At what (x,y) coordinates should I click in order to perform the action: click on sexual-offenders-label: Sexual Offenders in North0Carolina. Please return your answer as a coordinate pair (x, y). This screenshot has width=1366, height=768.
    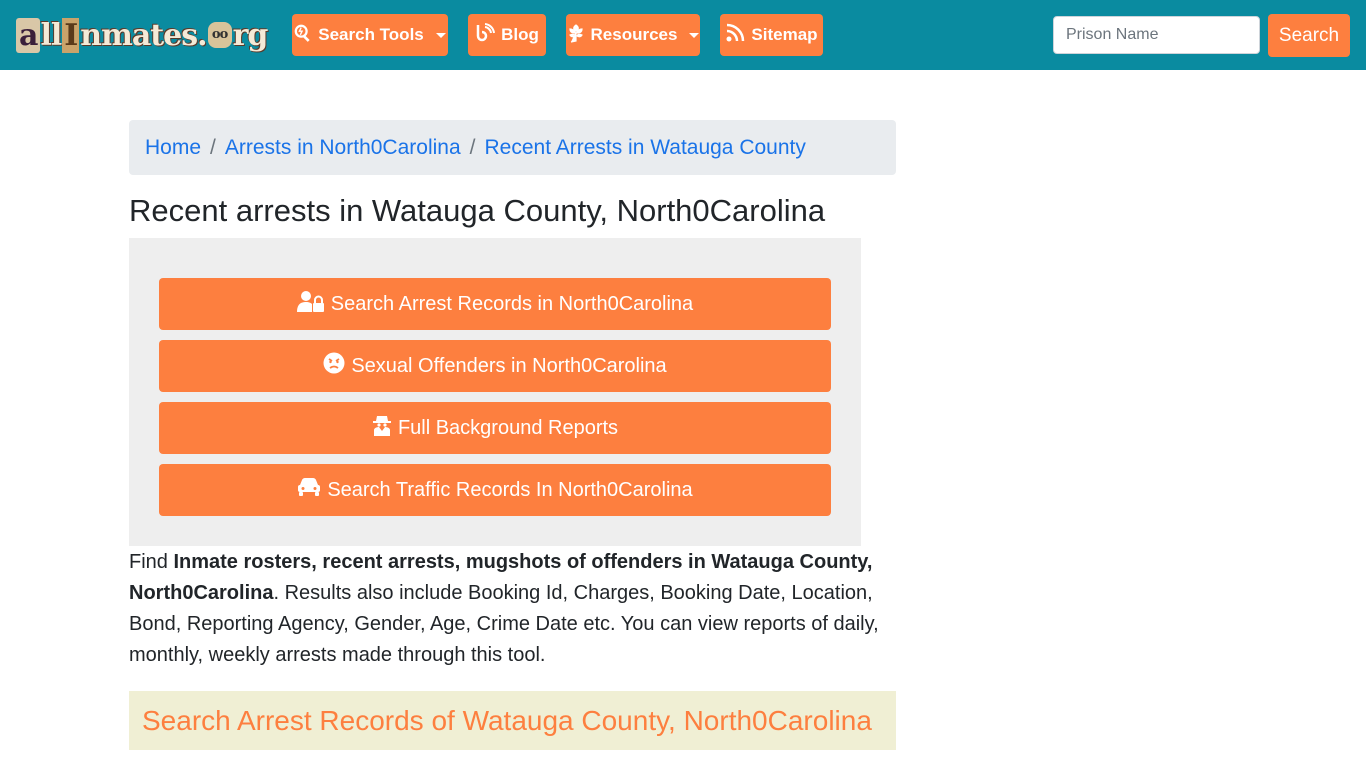
    Looking at the image, I should click on (509, 365).